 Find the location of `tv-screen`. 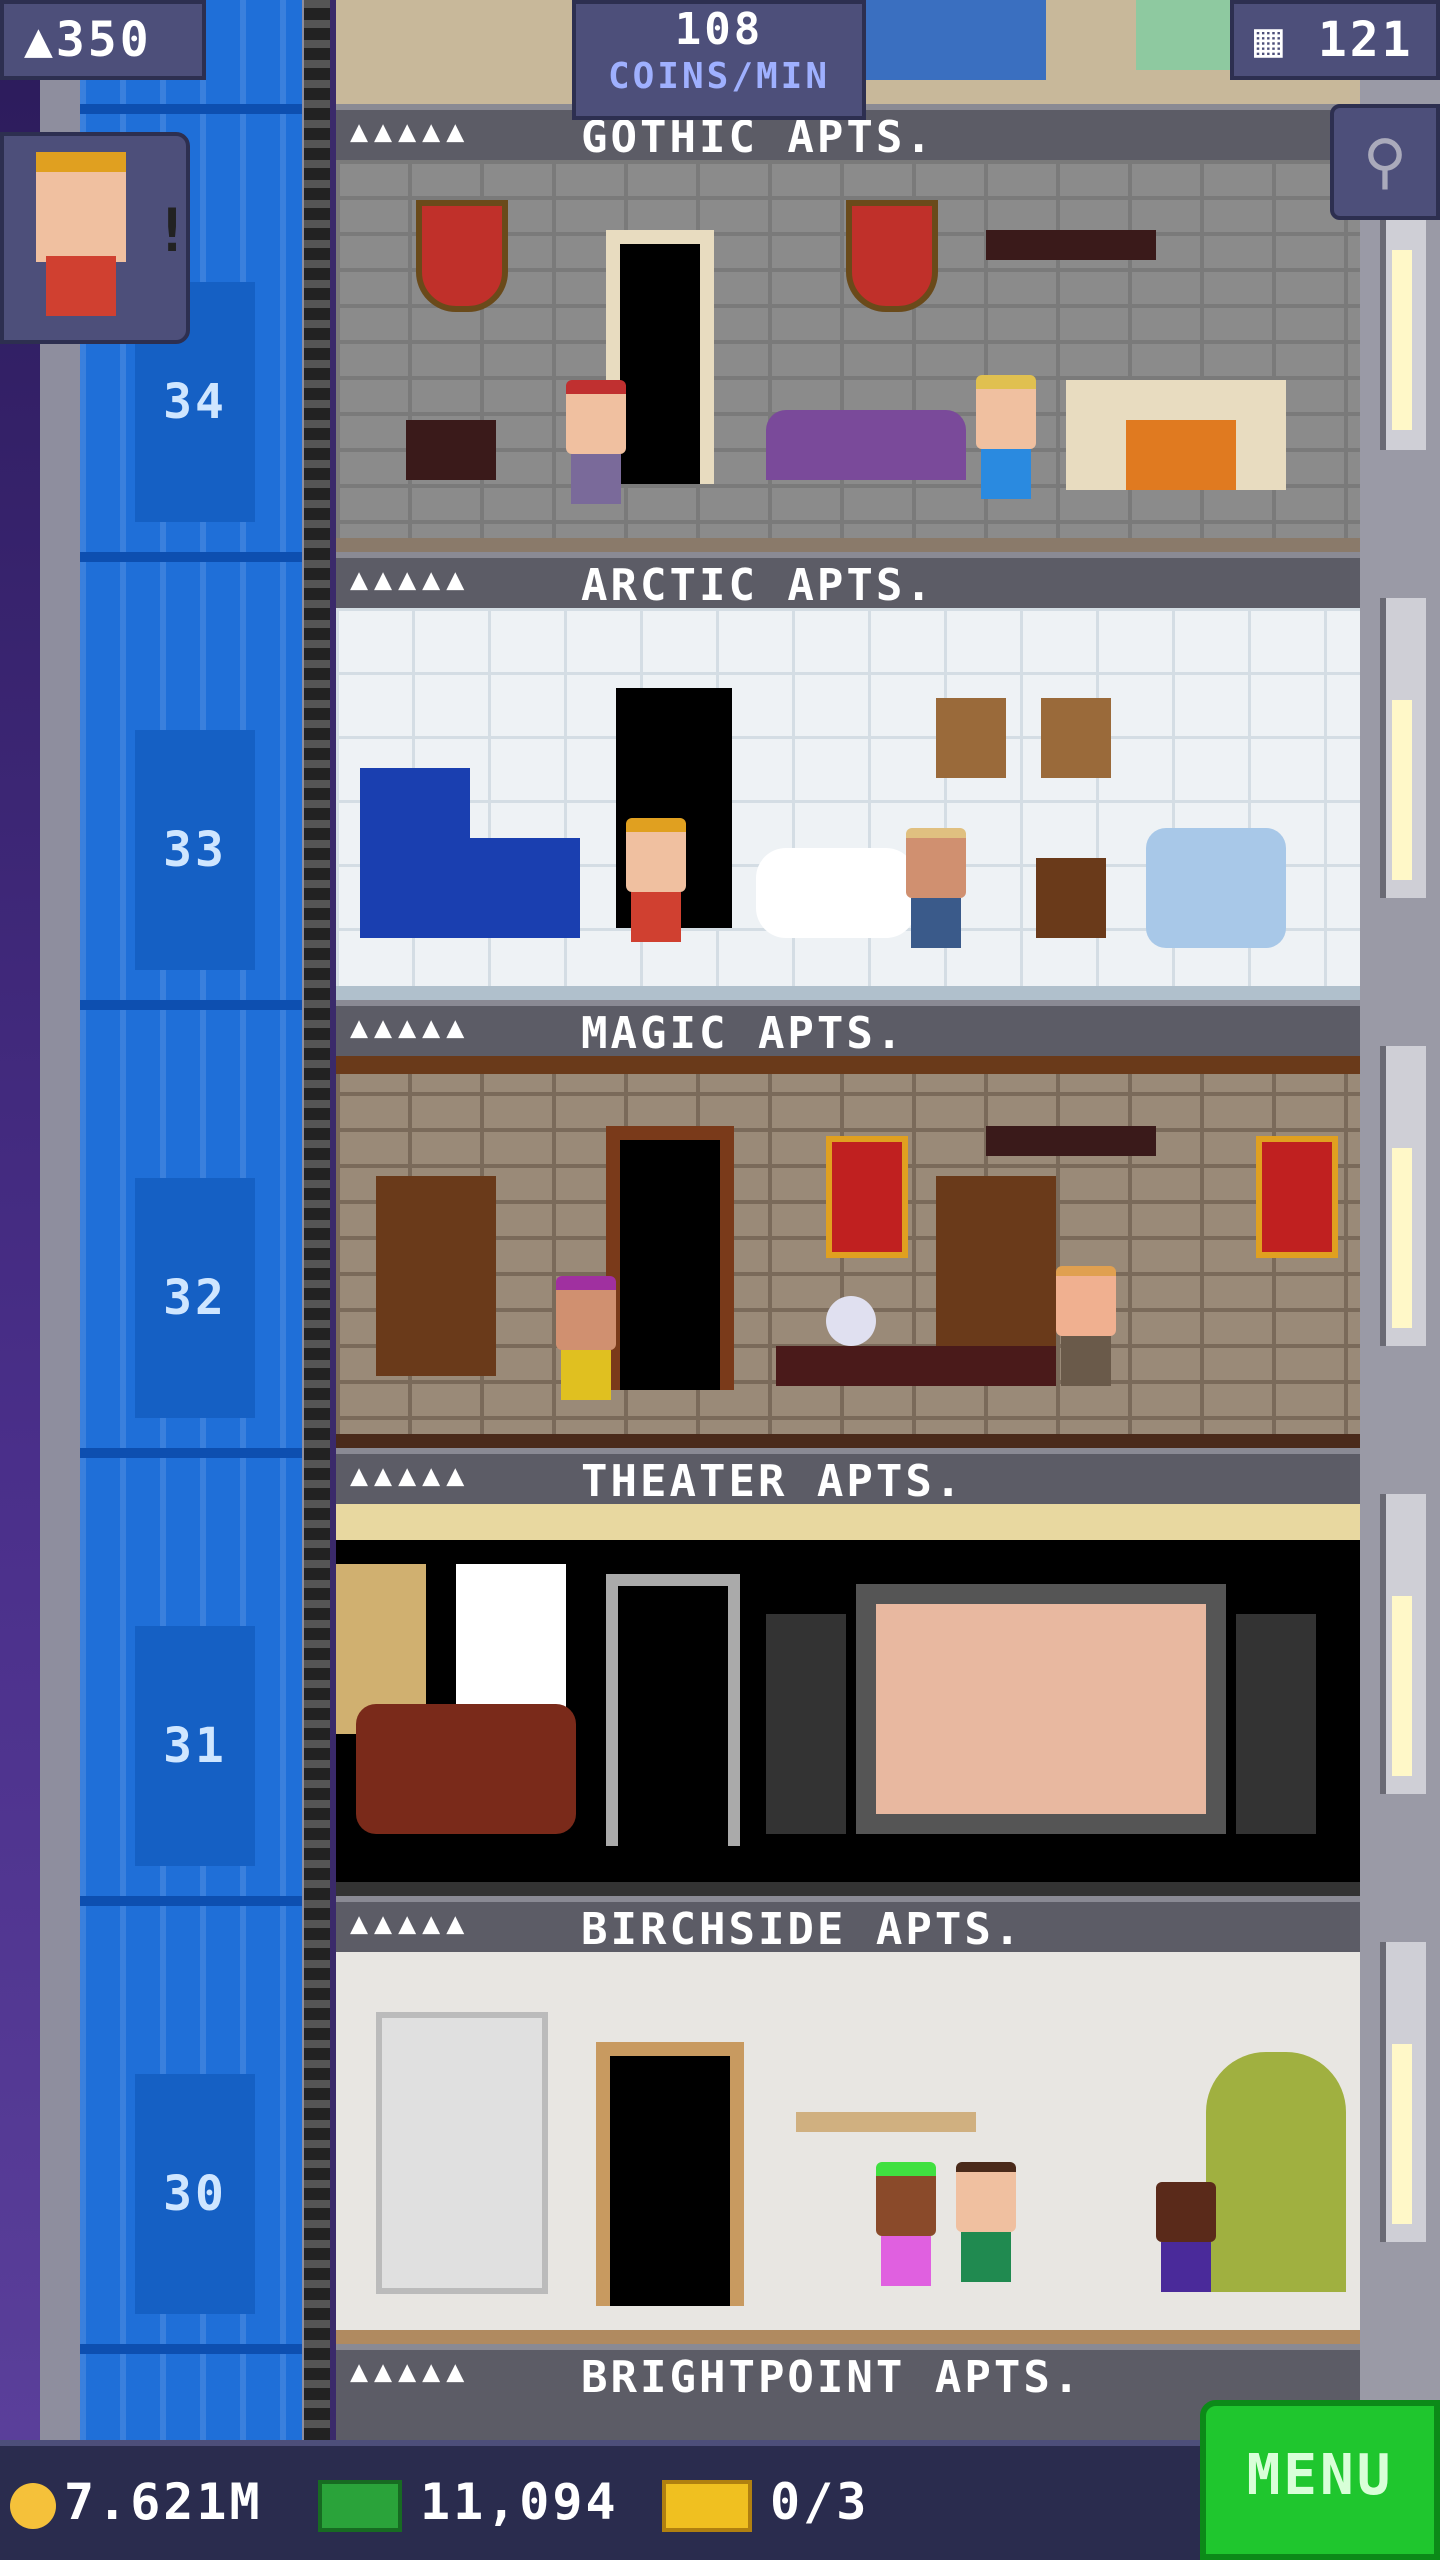

tv-screen is located at coordinates (1041, 1709).